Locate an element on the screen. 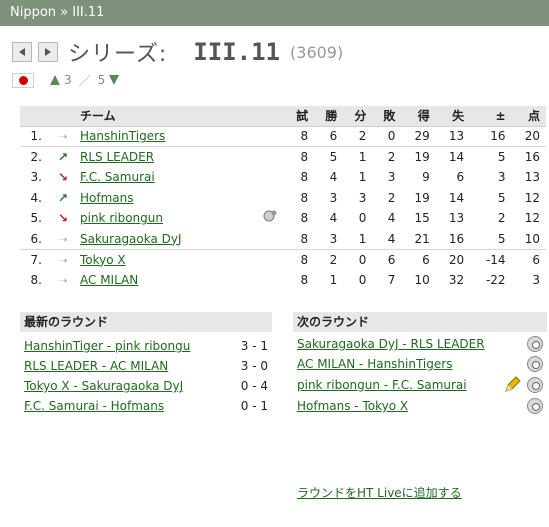  next-match-row: Hofmans - Tokyo X is located at coordinates (420, 406).